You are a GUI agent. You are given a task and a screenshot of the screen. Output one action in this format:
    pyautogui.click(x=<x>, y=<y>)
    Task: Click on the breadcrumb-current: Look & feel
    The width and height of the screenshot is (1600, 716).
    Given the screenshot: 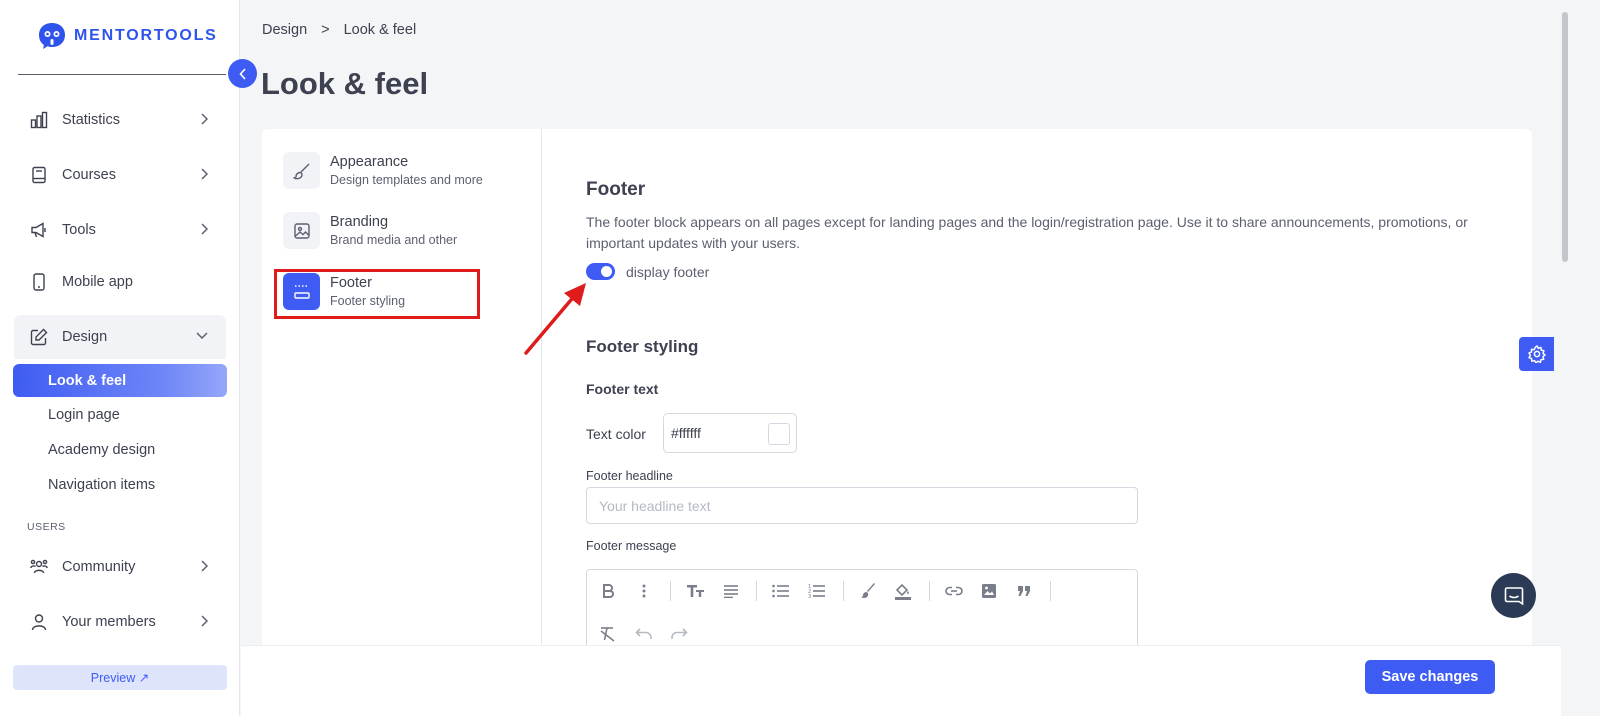 What is the action you would take?
    pyautogui.click(x=380, y=30)
    